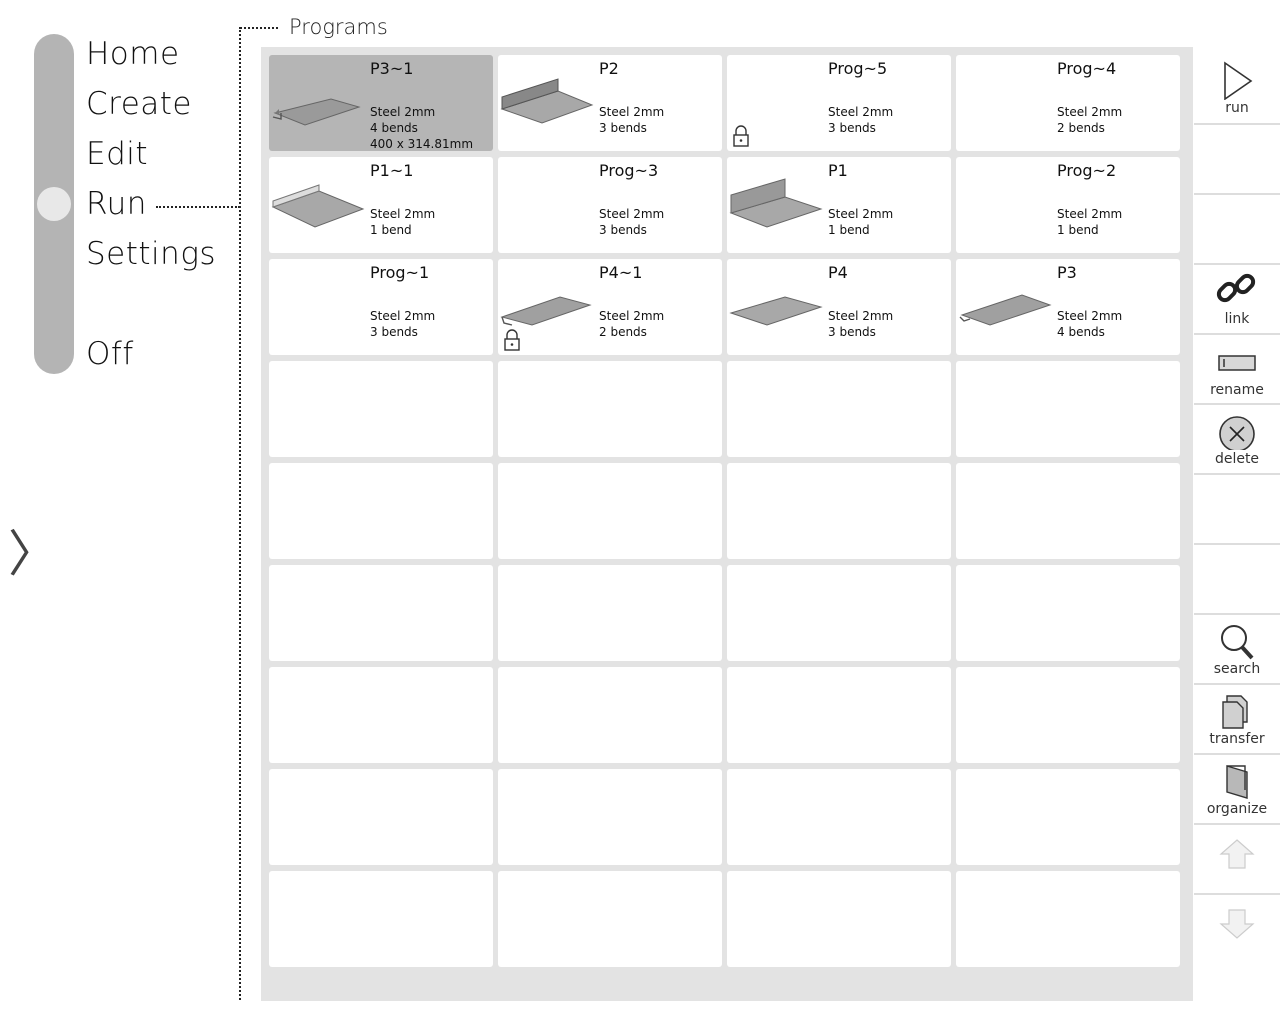 The width and height of the screenshot is (1280, 1024). Describe the element at coordinates (1087, 170) in the screenshot. I see `program-name: Prog~2` at that location.